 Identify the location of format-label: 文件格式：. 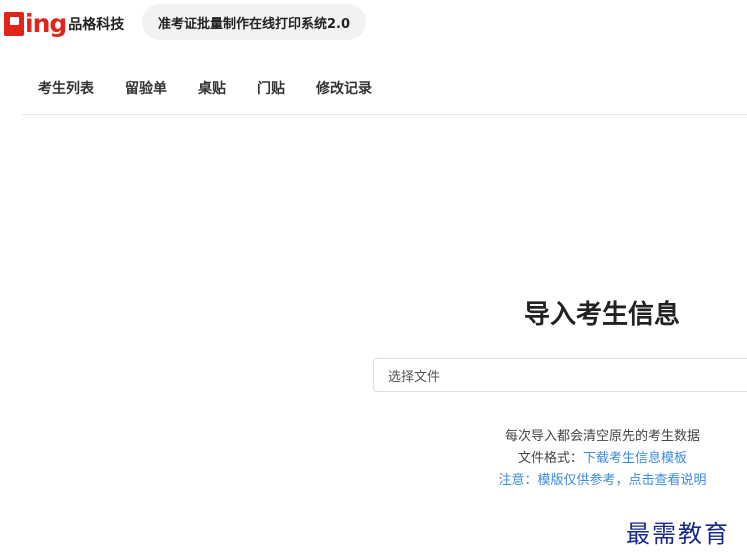
(550, 458).